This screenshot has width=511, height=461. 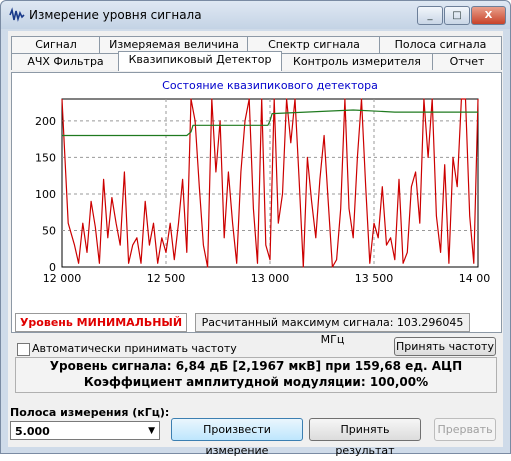 I want to click on tab-quasi-peak-detector: Квазипиковый Детектор, so click(x=200, y=61).